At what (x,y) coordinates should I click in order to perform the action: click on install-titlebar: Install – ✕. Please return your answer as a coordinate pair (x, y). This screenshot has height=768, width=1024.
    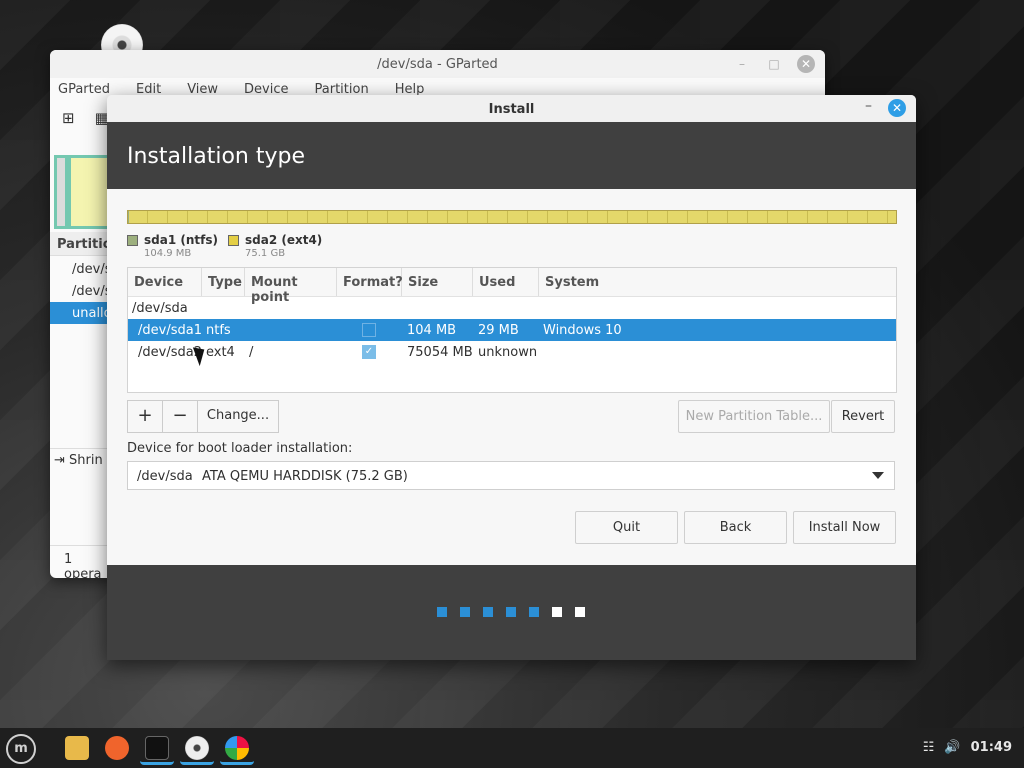
    Looking at the image, I should click on (511, 108).